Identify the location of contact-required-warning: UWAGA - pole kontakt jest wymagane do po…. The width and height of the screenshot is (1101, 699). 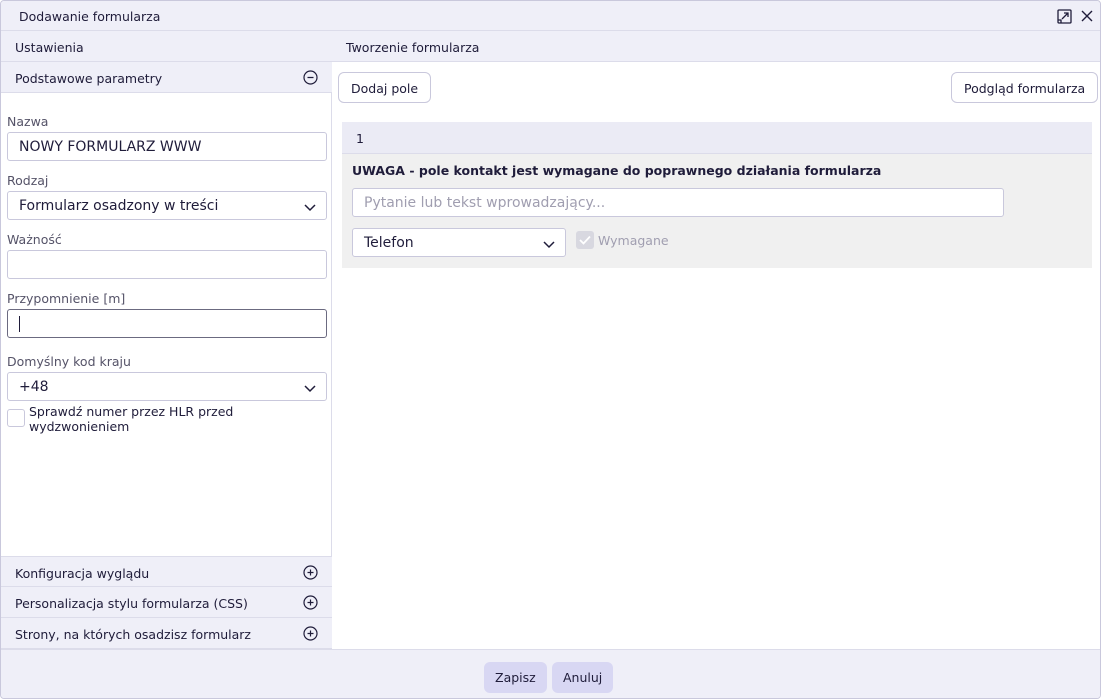
(617, 170).